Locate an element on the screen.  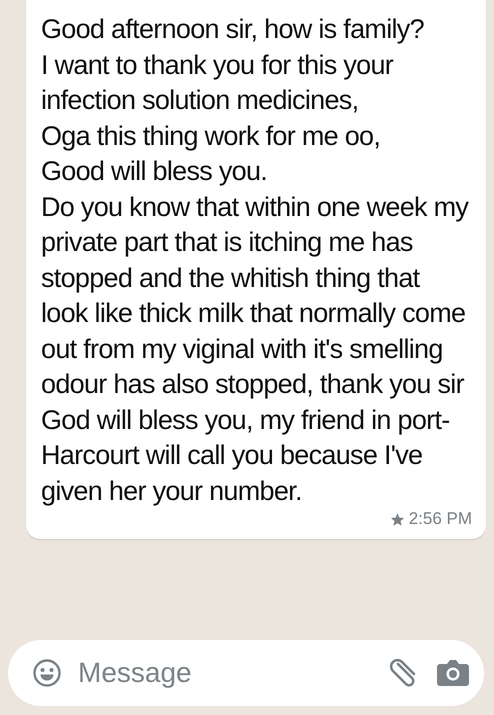
message-field: Message is located at coordinates (246, 673).